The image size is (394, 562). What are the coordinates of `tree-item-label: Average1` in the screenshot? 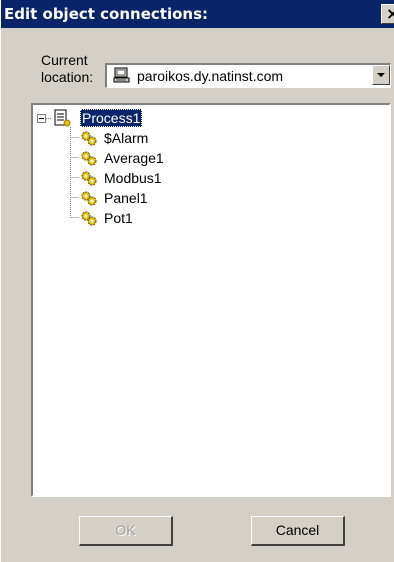 It's located at (134, 158).